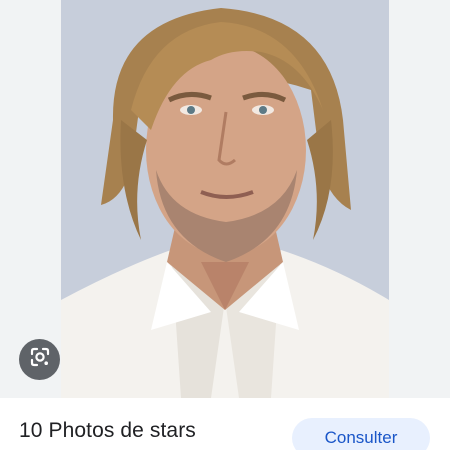 The image size is (450, 450). I want to click on google-lens-icon, so click(40, 359).